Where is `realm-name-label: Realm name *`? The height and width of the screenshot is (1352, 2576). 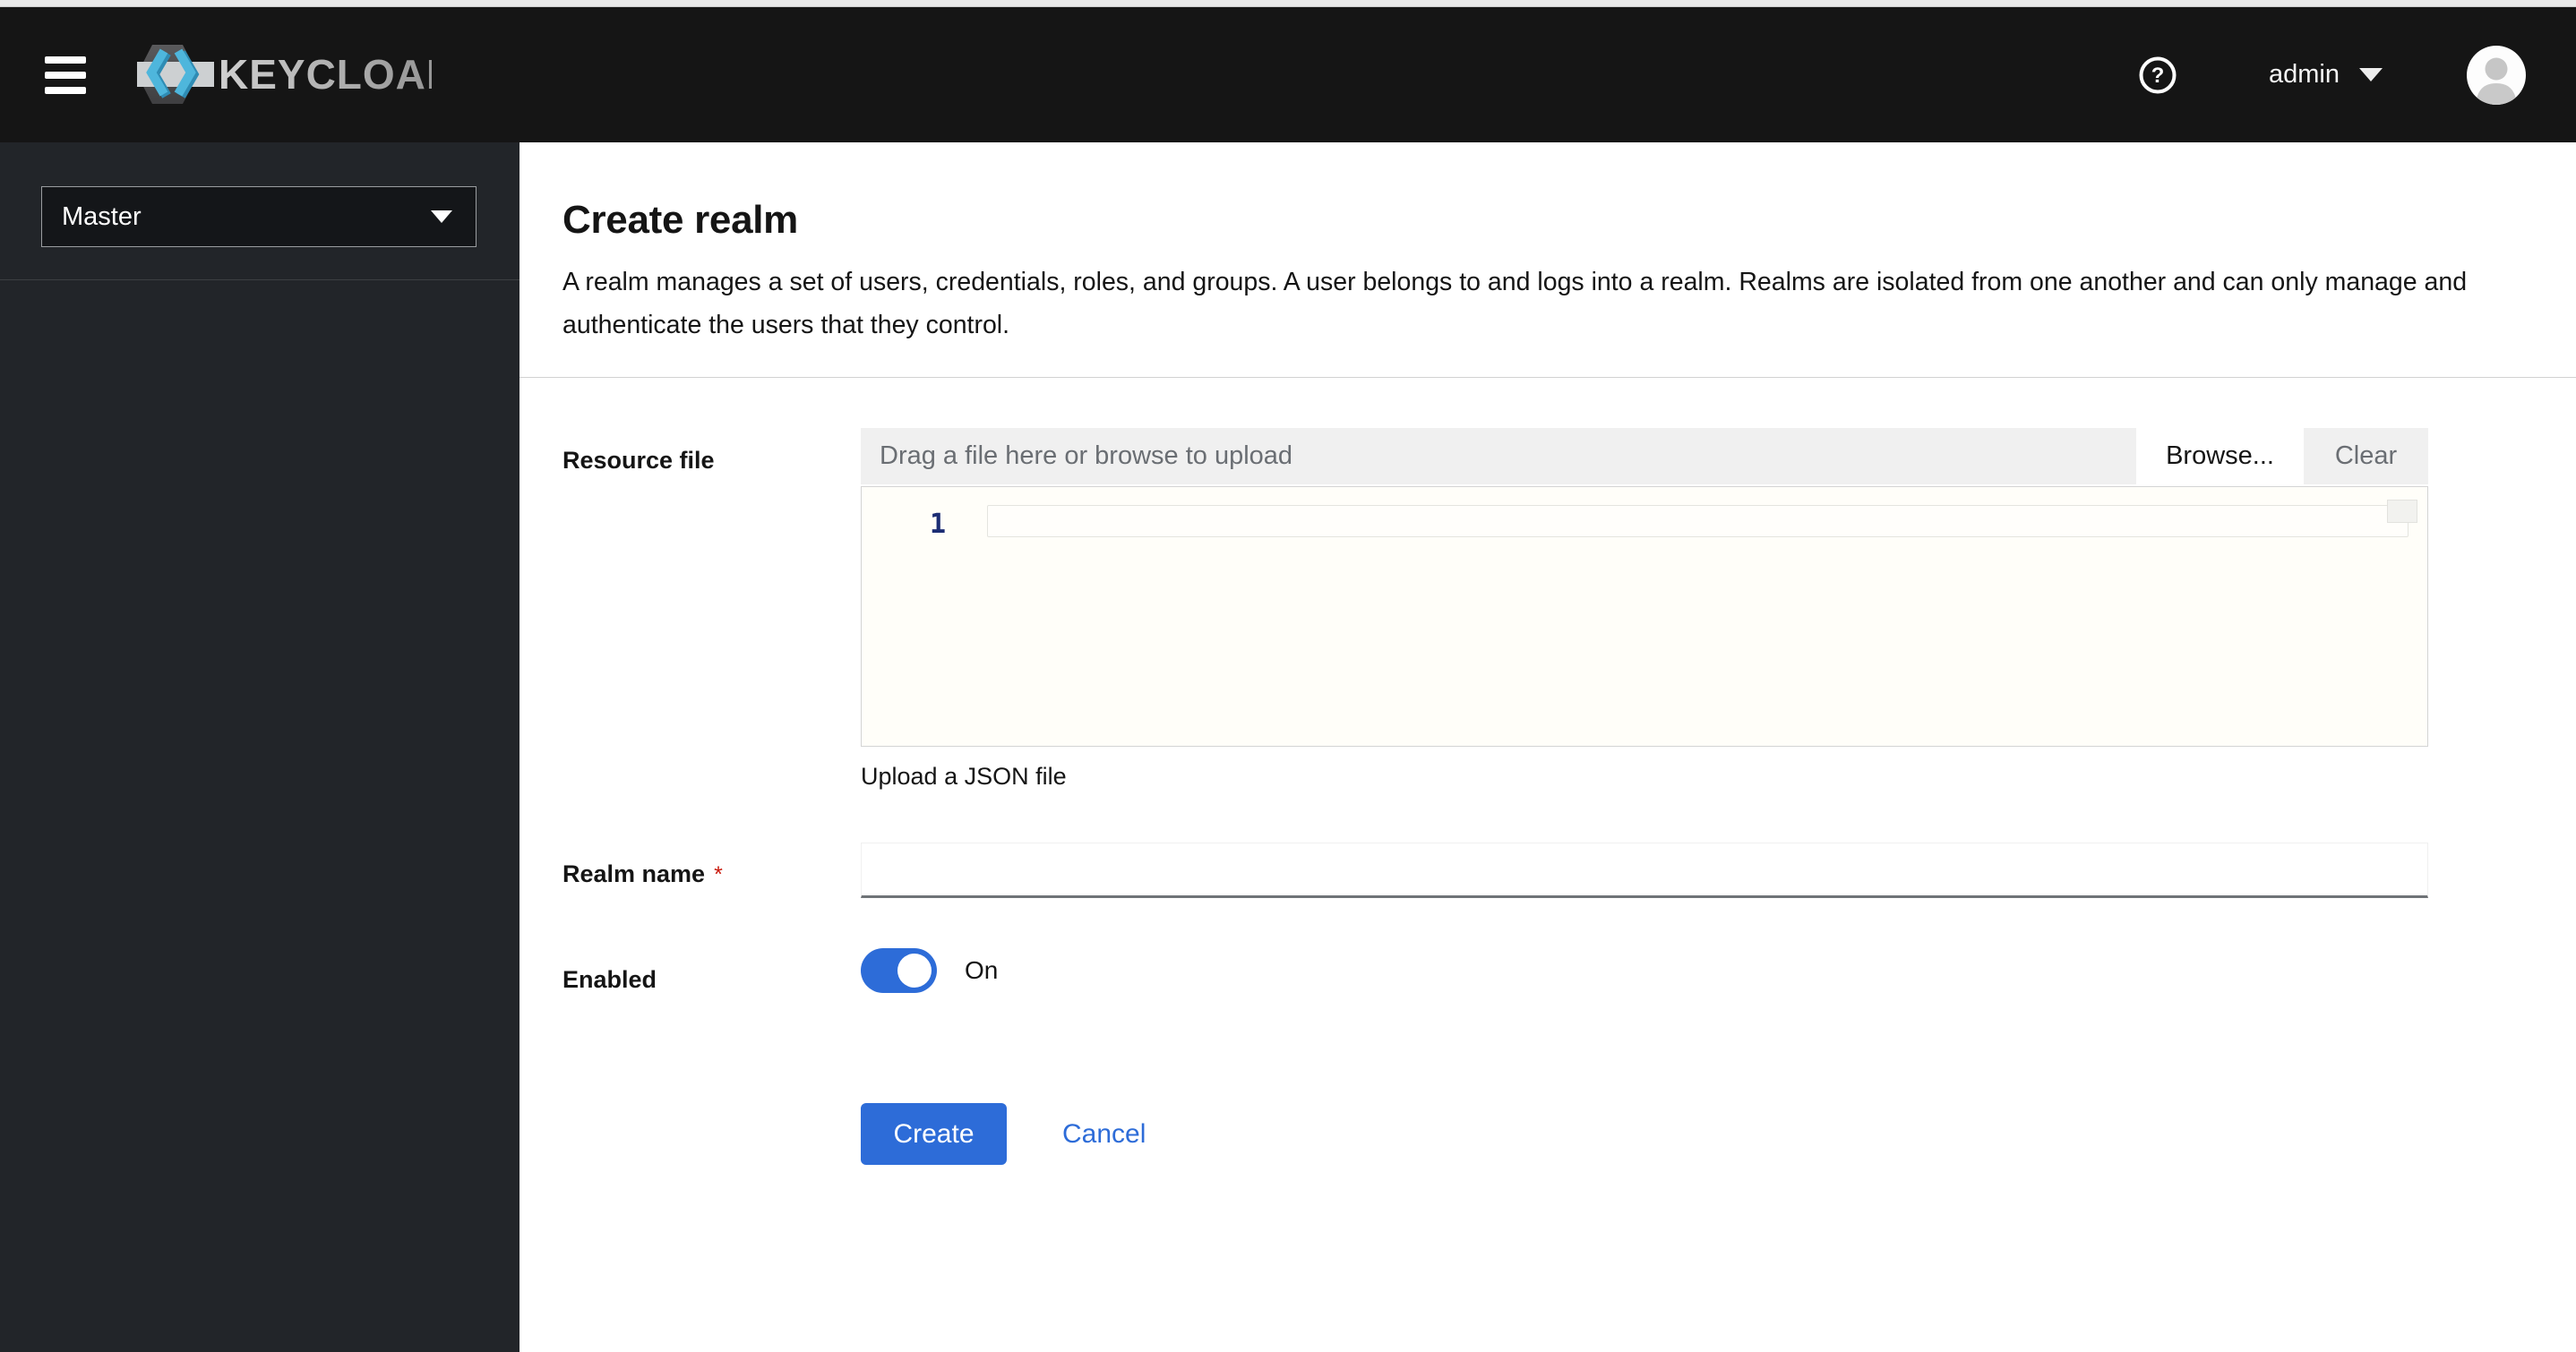 realm-name-label: Realm name * is located at coordinates (711, 870).